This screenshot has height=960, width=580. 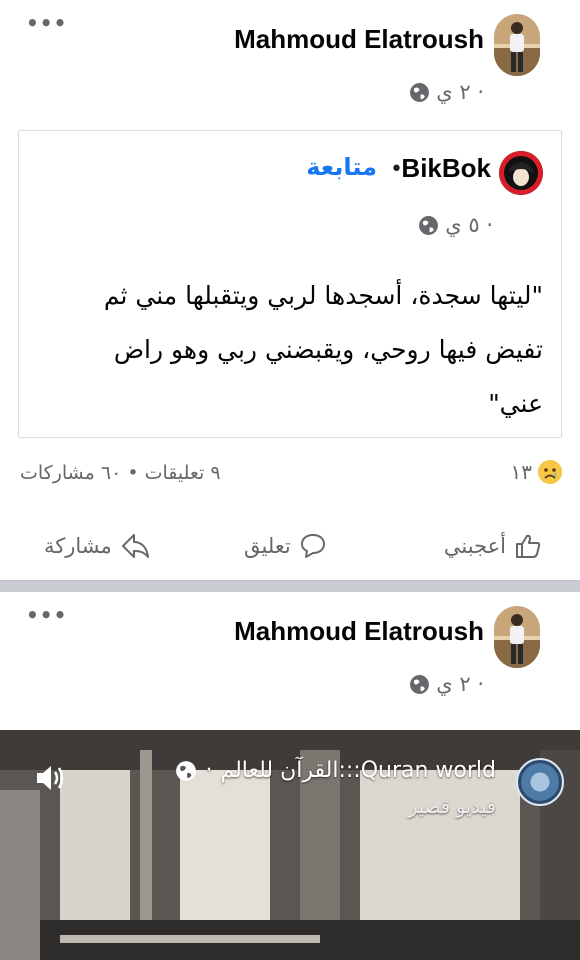 I want to click on shared-author-avatar, so click(x=521, y=173).